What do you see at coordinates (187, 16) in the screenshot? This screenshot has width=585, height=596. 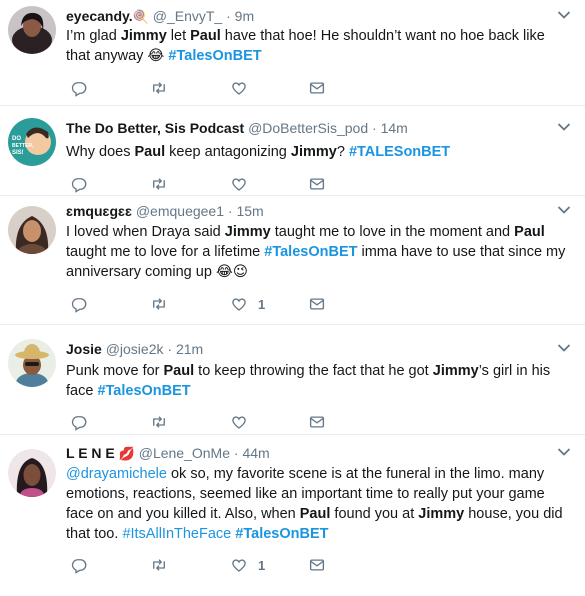 I see `handle: @_EnvyT_` at bounding box center [187, 16].